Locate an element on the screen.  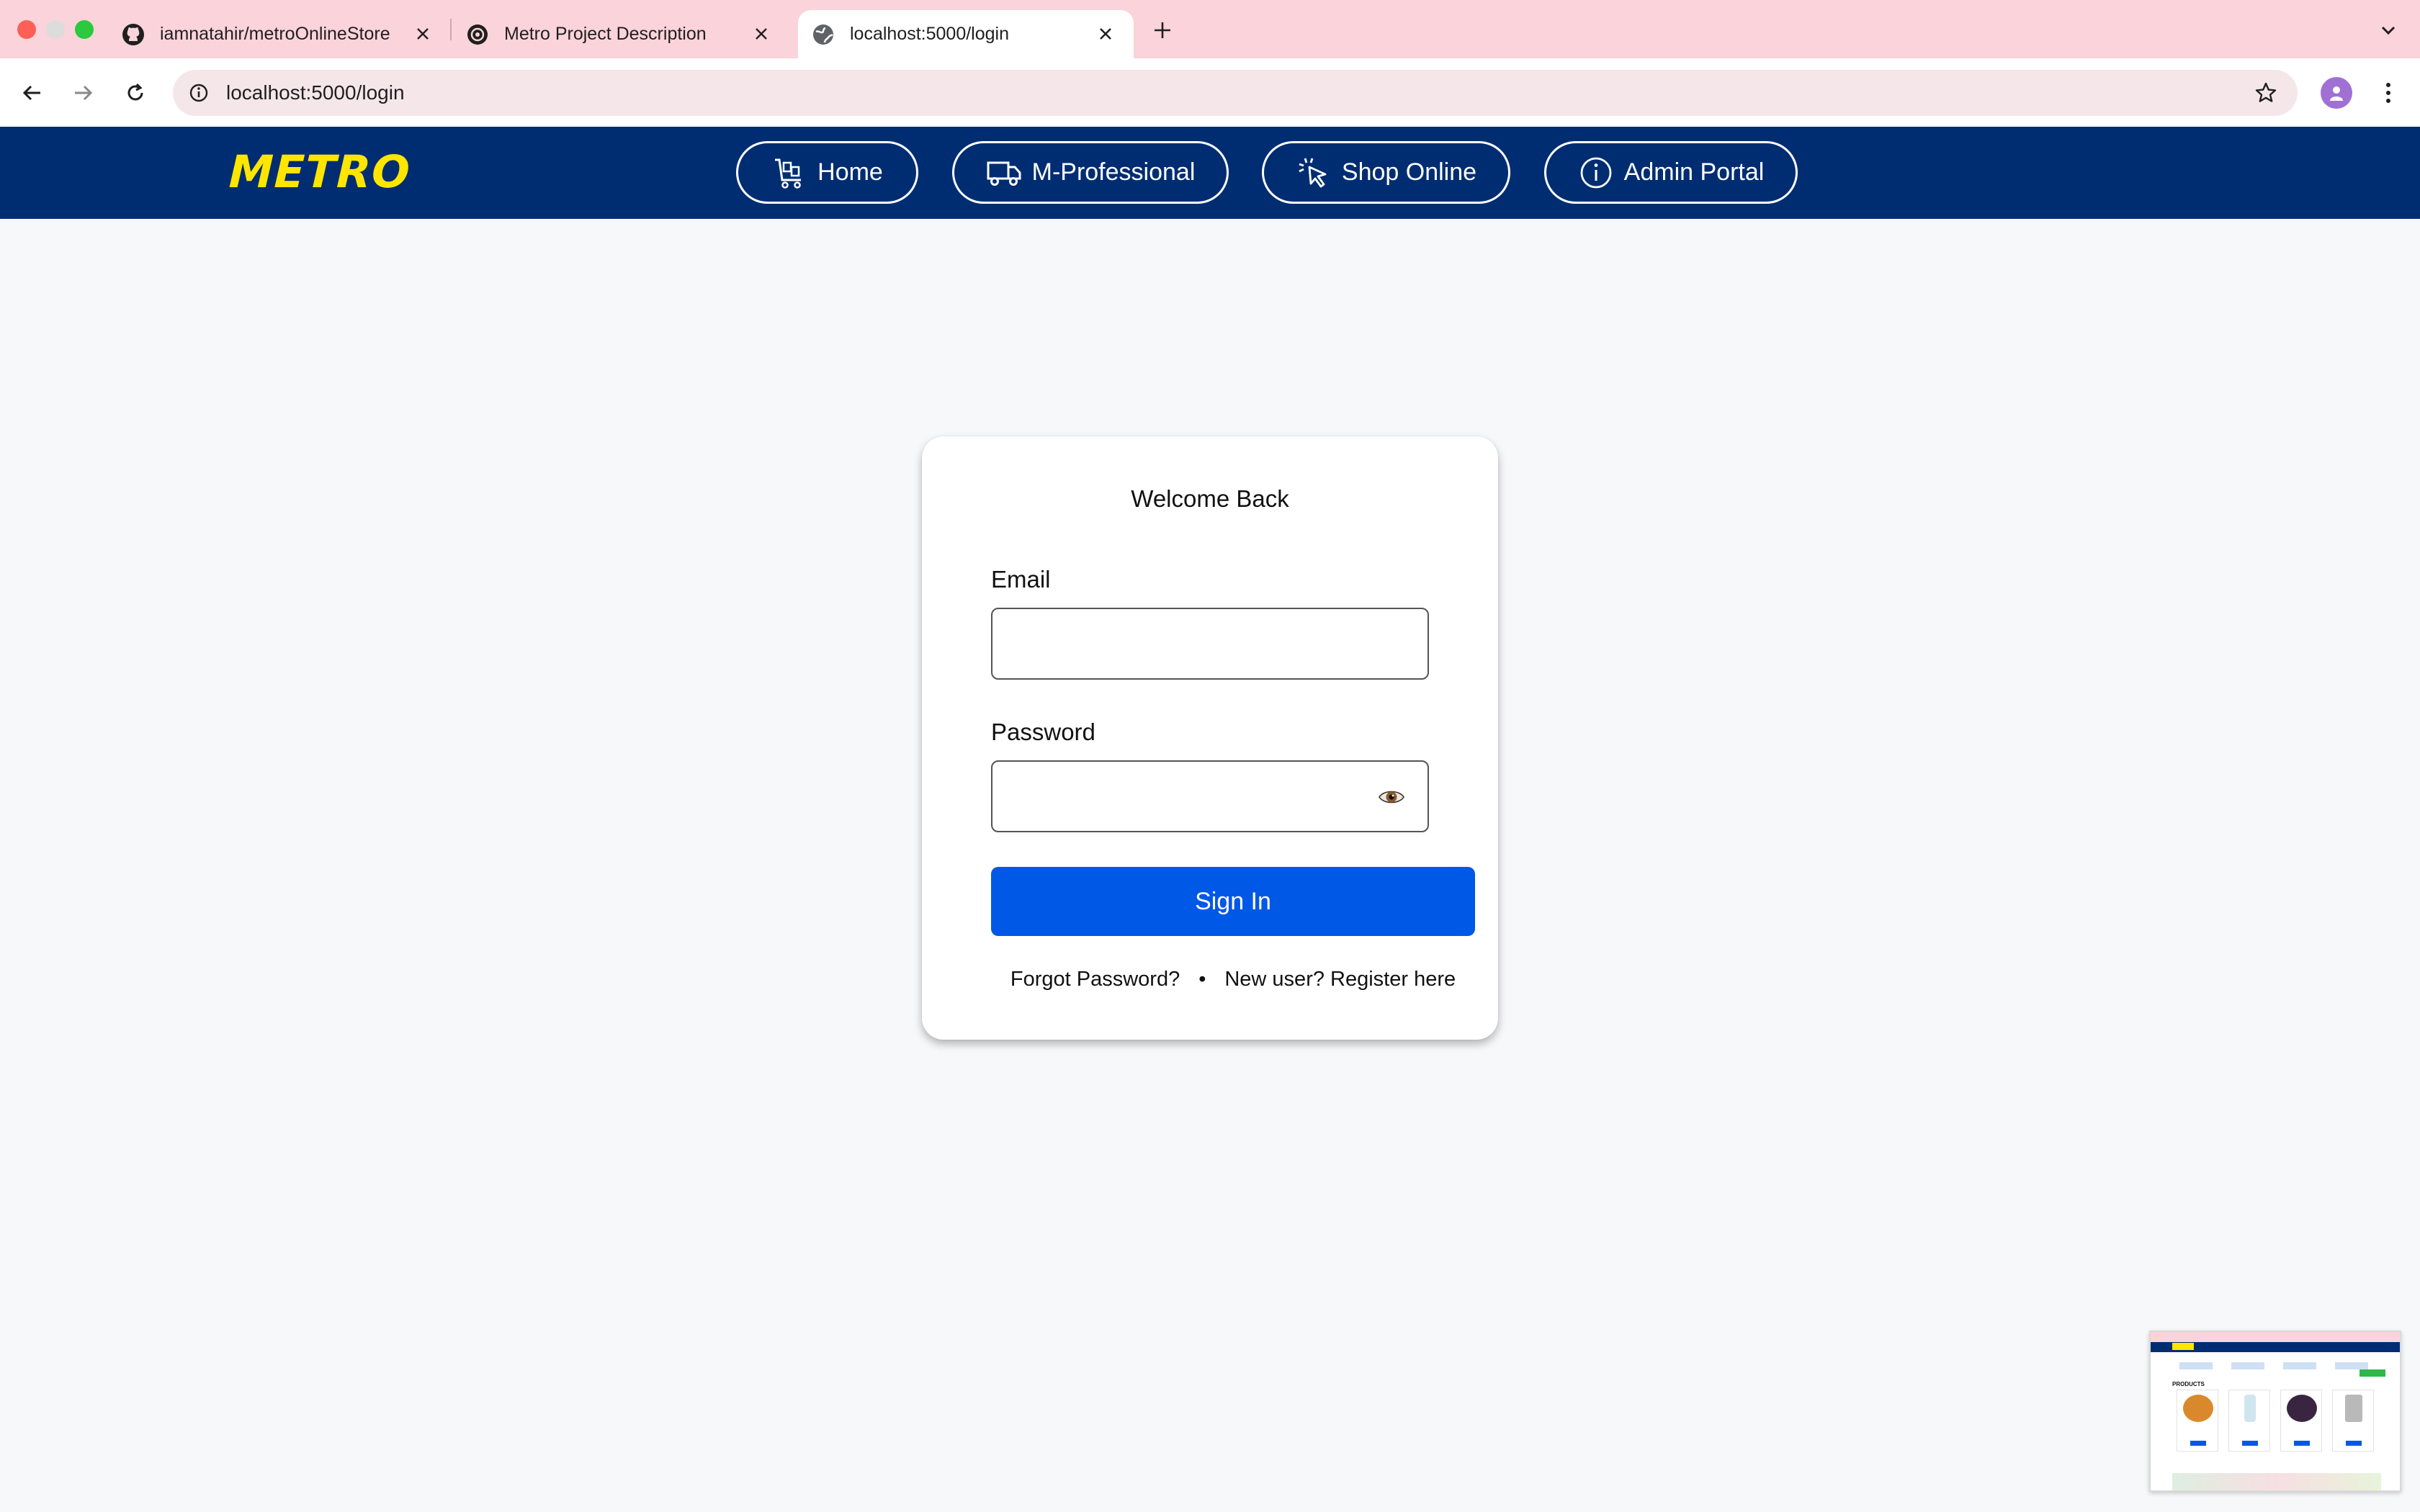
truck-icon is located at coordinates (1004, 173).